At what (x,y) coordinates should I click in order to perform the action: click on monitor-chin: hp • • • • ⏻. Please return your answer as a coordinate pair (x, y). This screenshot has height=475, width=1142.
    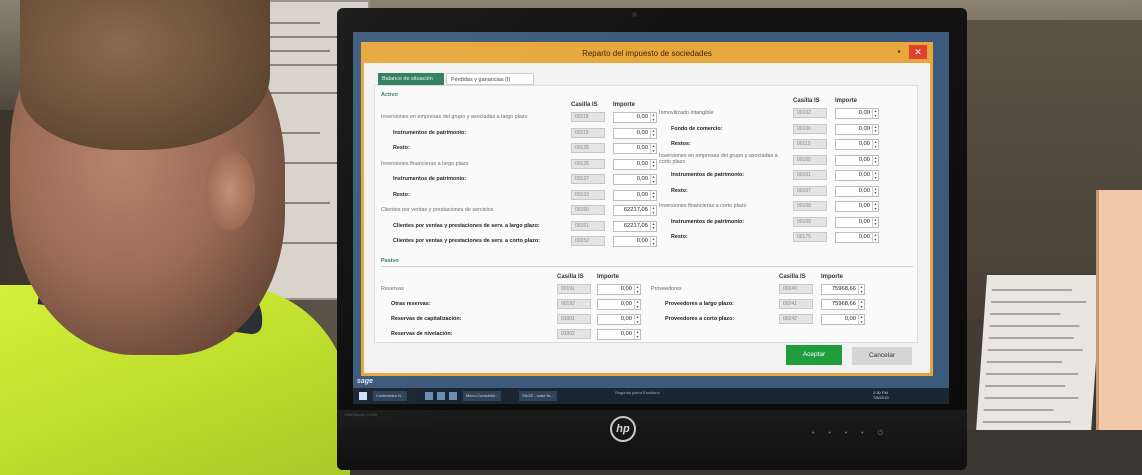
    Looking at the image, I should click on (652, 440).